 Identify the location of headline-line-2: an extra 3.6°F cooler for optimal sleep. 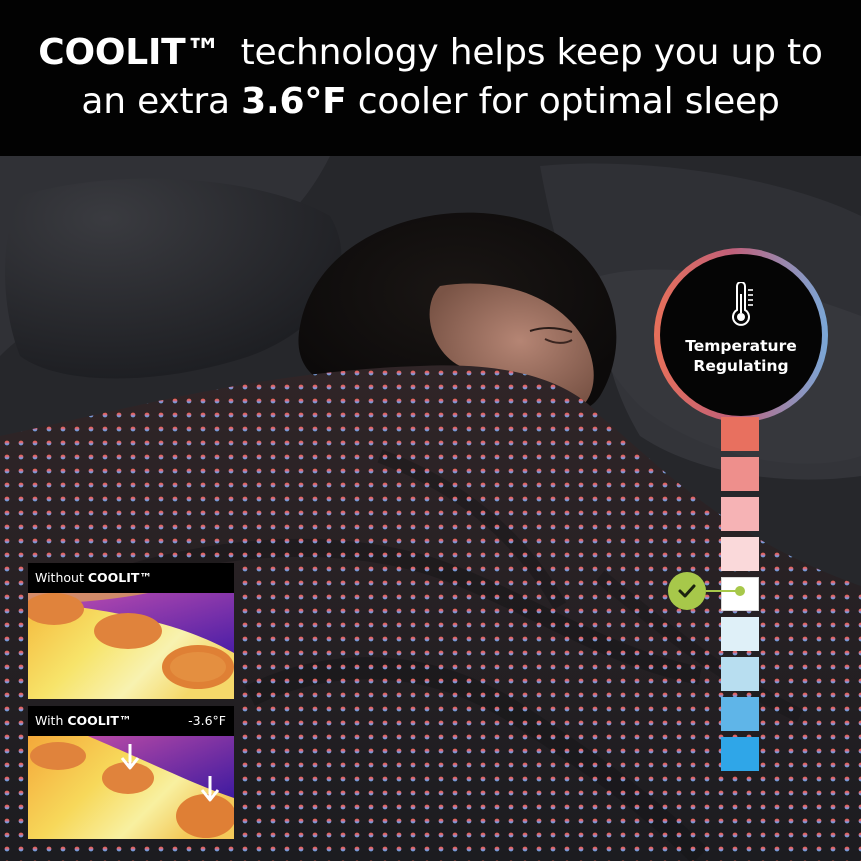
(430, 102).